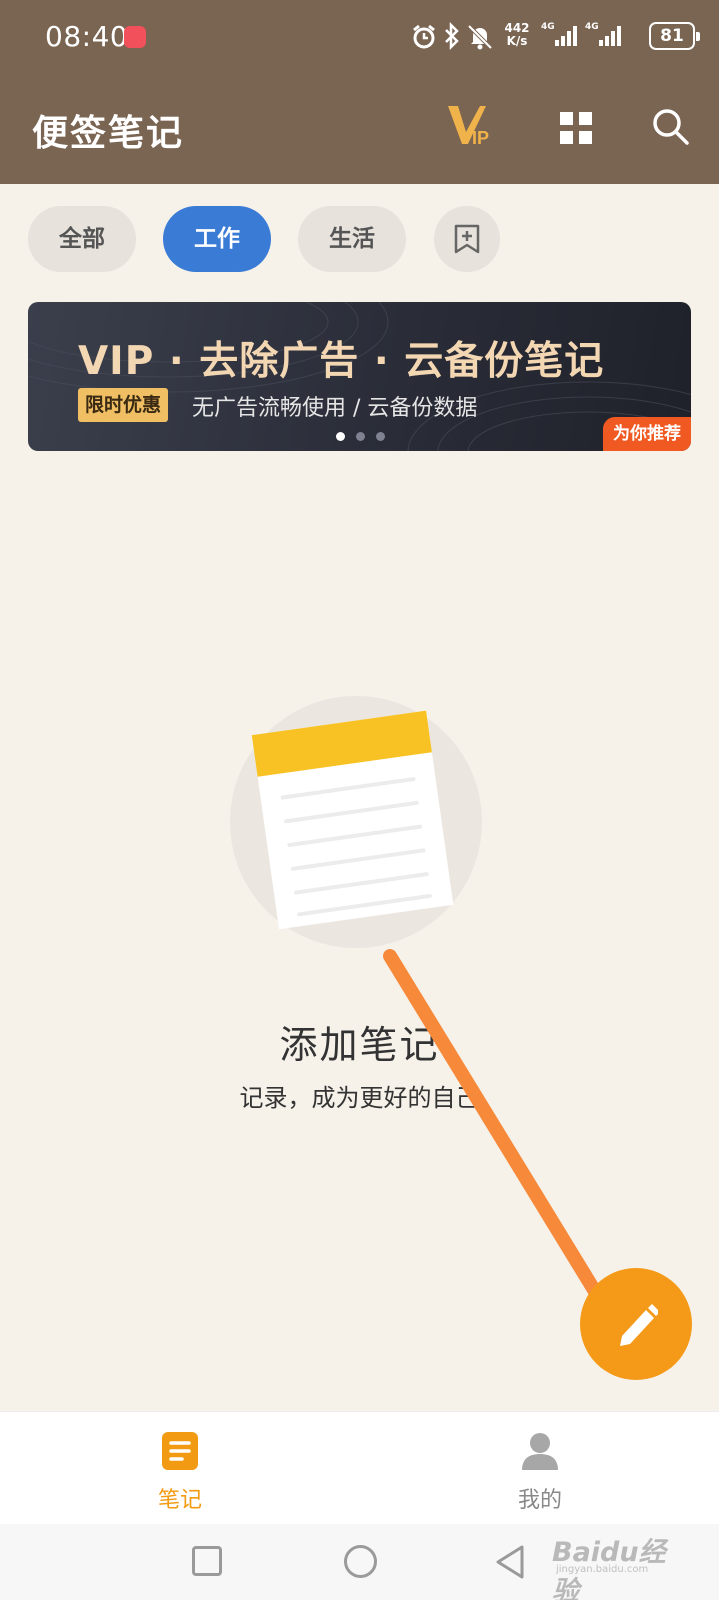  I want to click on nav-tab-mine: 我的, so click(540, 1468).